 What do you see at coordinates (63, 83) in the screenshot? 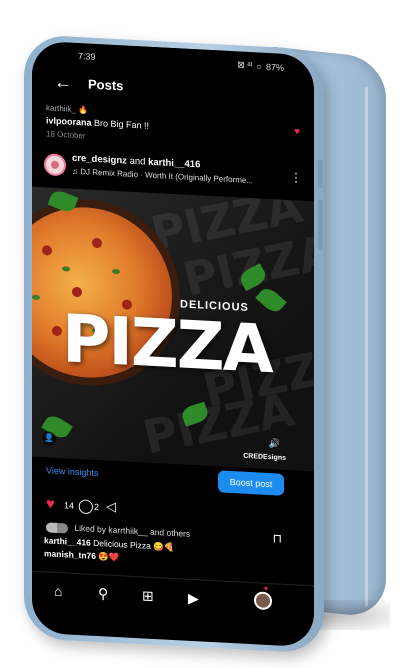
I see `back-arrow-icon: ←` at bounding box center [63, 83].